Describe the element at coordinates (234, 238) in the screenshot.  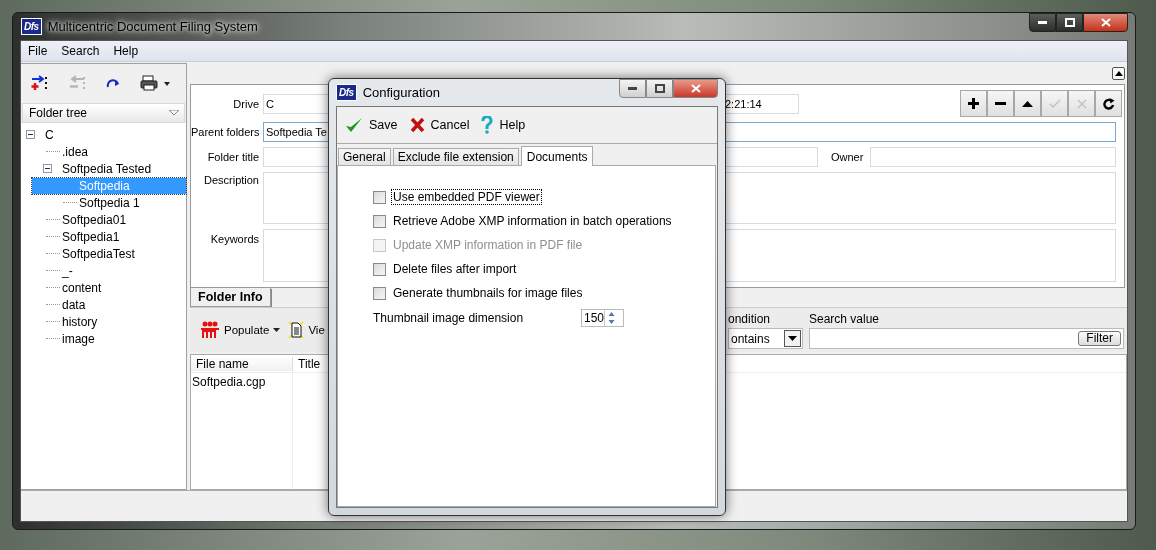
I see `field-label: Keywords` at that location.